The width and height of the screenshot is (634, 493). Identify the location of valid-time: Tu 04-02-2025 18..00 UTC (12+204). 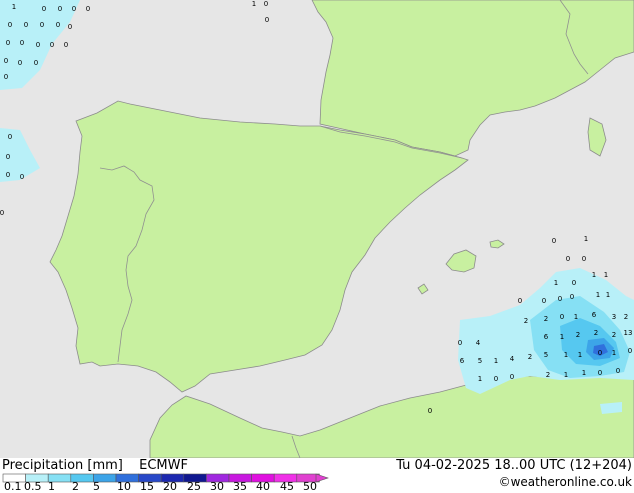
(514, 465).